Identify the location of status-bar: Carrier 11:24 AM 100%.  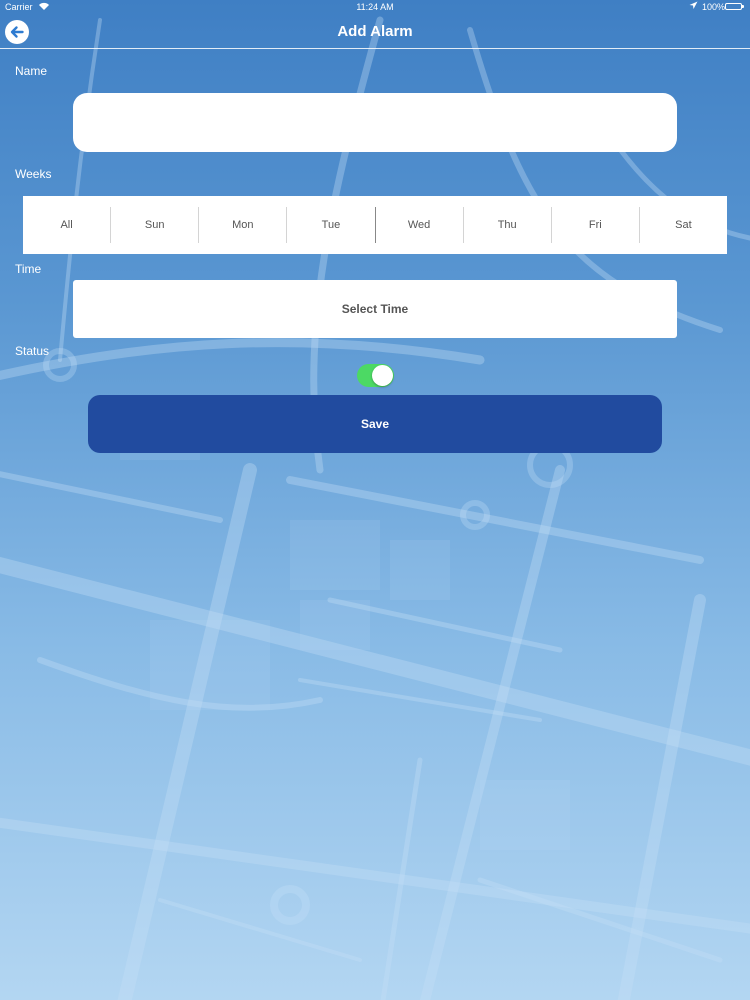
(375, 7).